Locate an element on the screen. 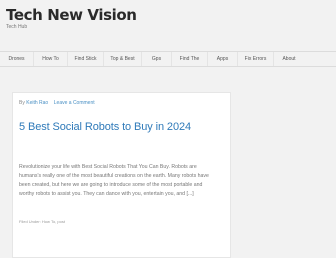  nav-item-apps: Apps is located at coordinates (223, 59).